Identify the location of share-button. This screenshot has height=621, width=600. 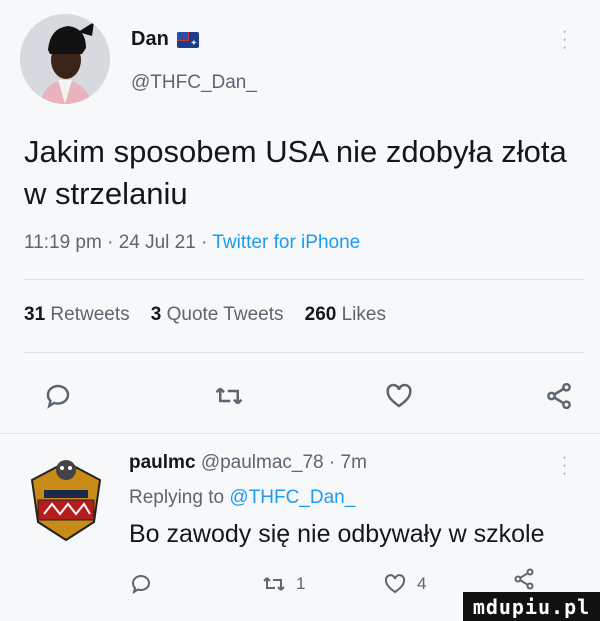
(559, 396).